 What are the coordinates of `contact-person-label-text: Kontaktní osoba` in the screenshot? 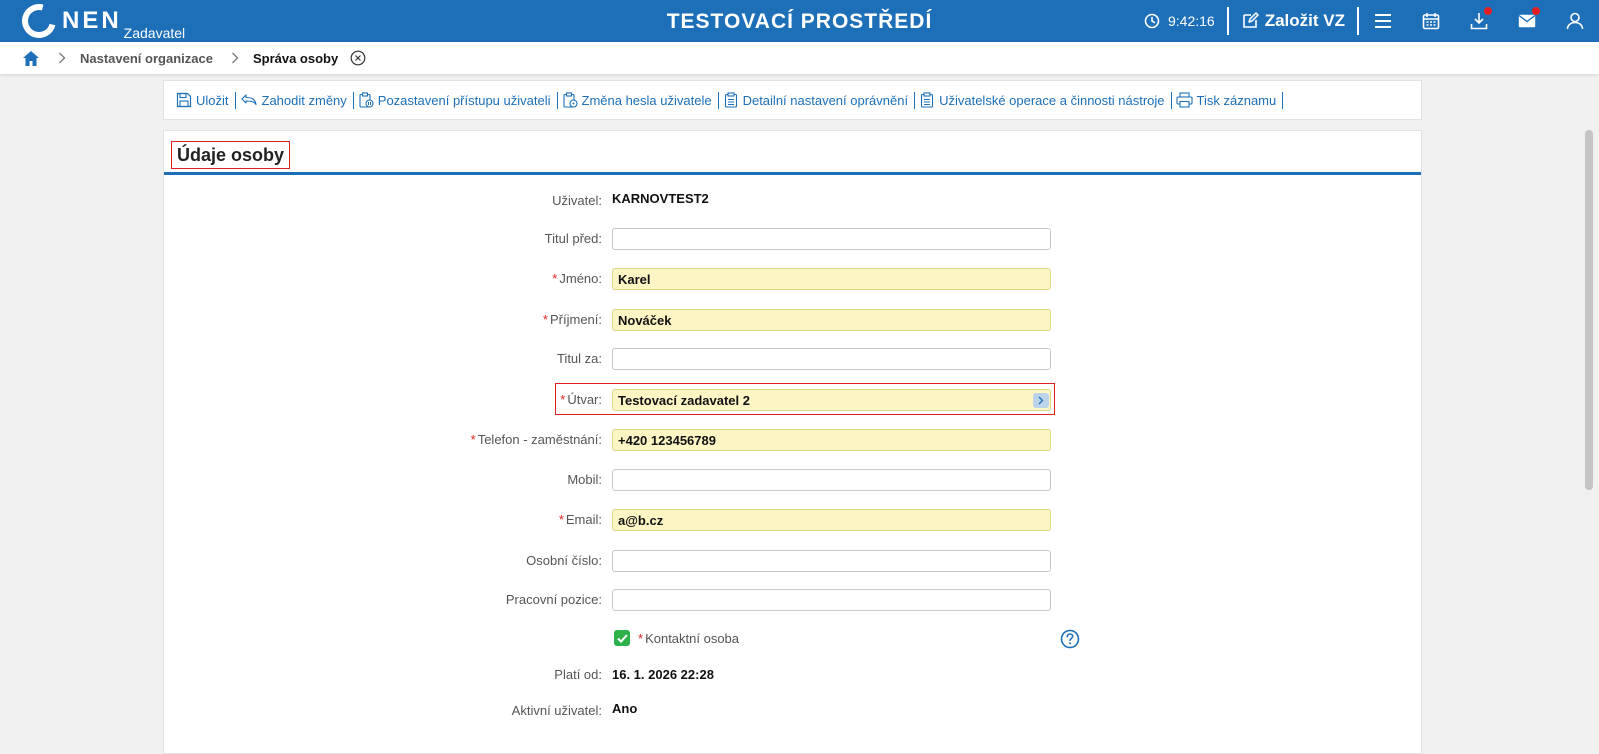 It's located at (692, 638).